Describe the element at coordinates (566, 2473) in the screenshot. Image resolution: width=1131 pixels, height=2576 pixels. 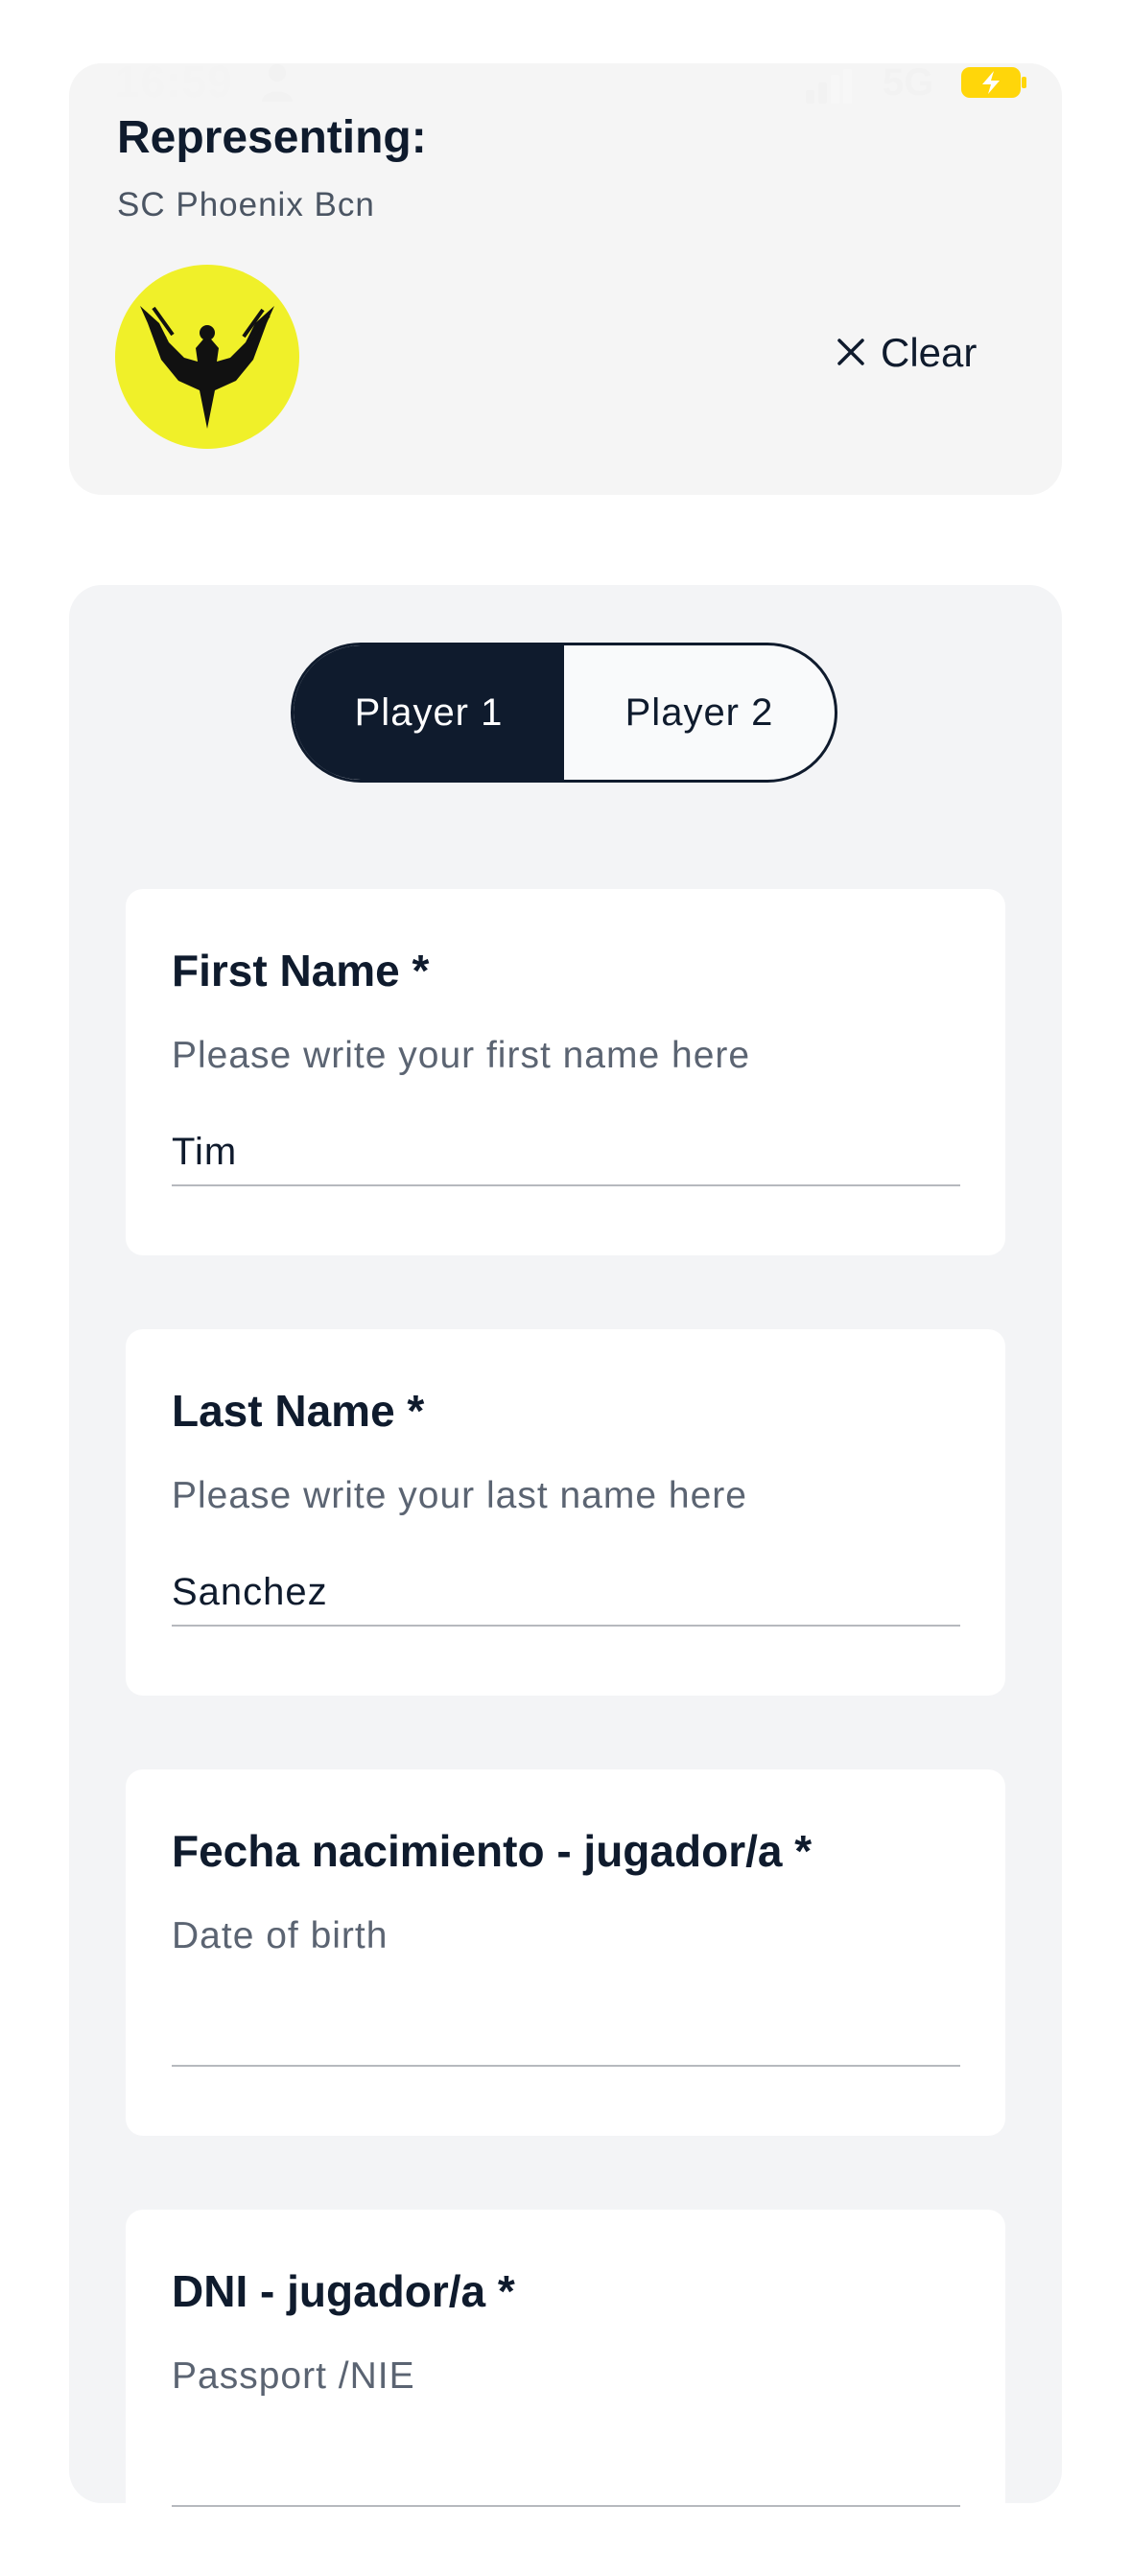
I see `dni-input` at that location.